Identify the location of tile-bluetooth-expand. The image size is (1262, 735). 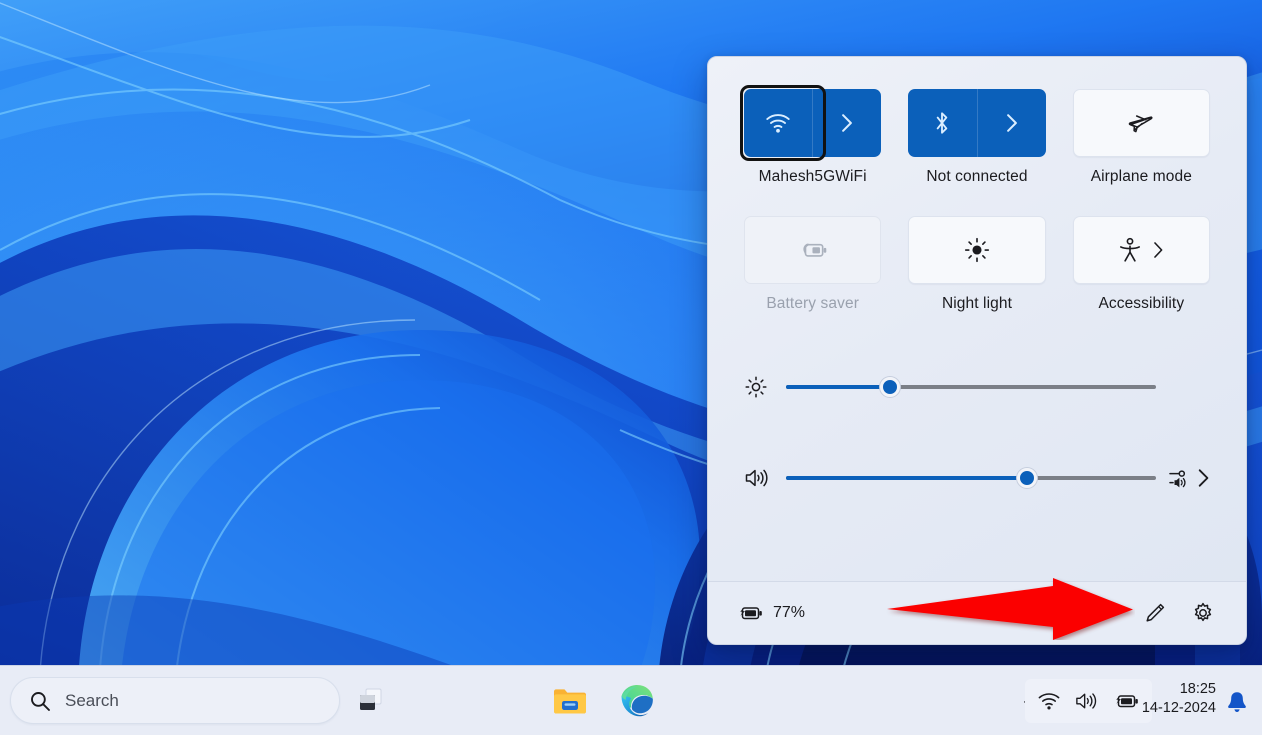
(1012, 123).